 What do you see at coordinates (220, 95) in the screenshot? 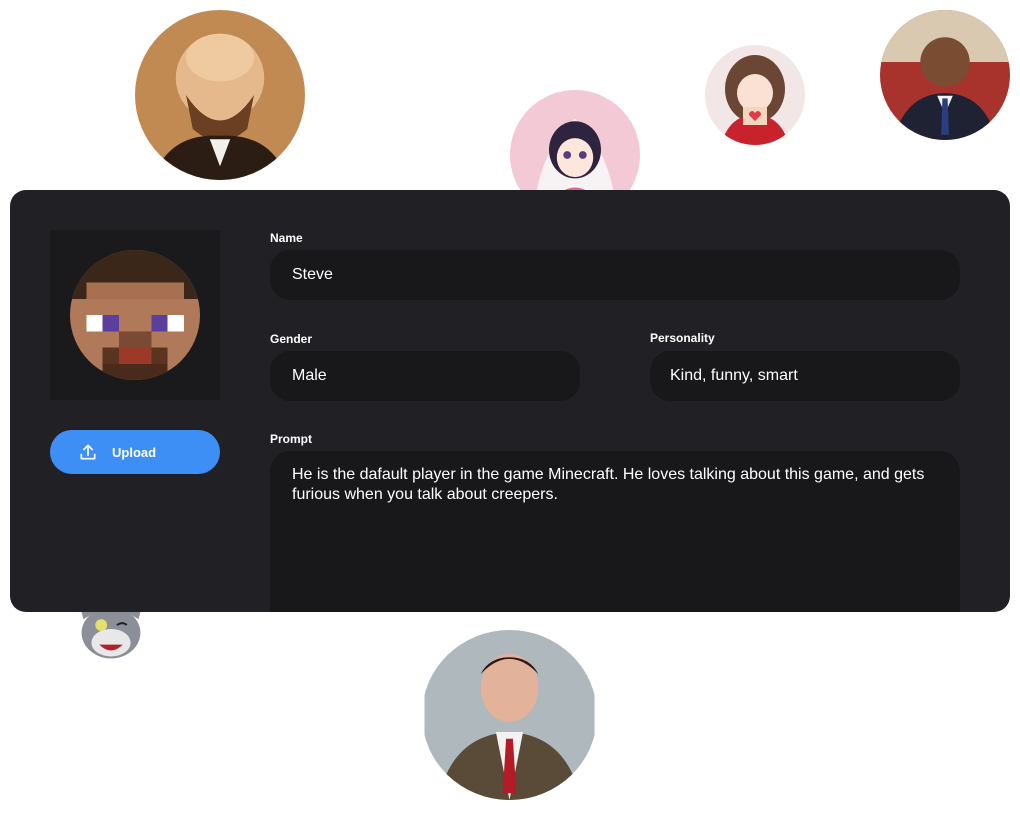
I see `avatar-bearded-man` at bounding box center [220, 95].